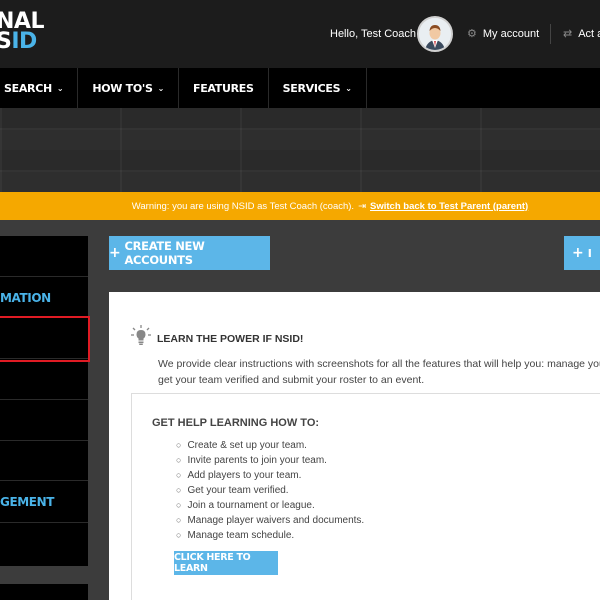  I want to click on switch-arrows-icon: ⇄, so click(568, 34).